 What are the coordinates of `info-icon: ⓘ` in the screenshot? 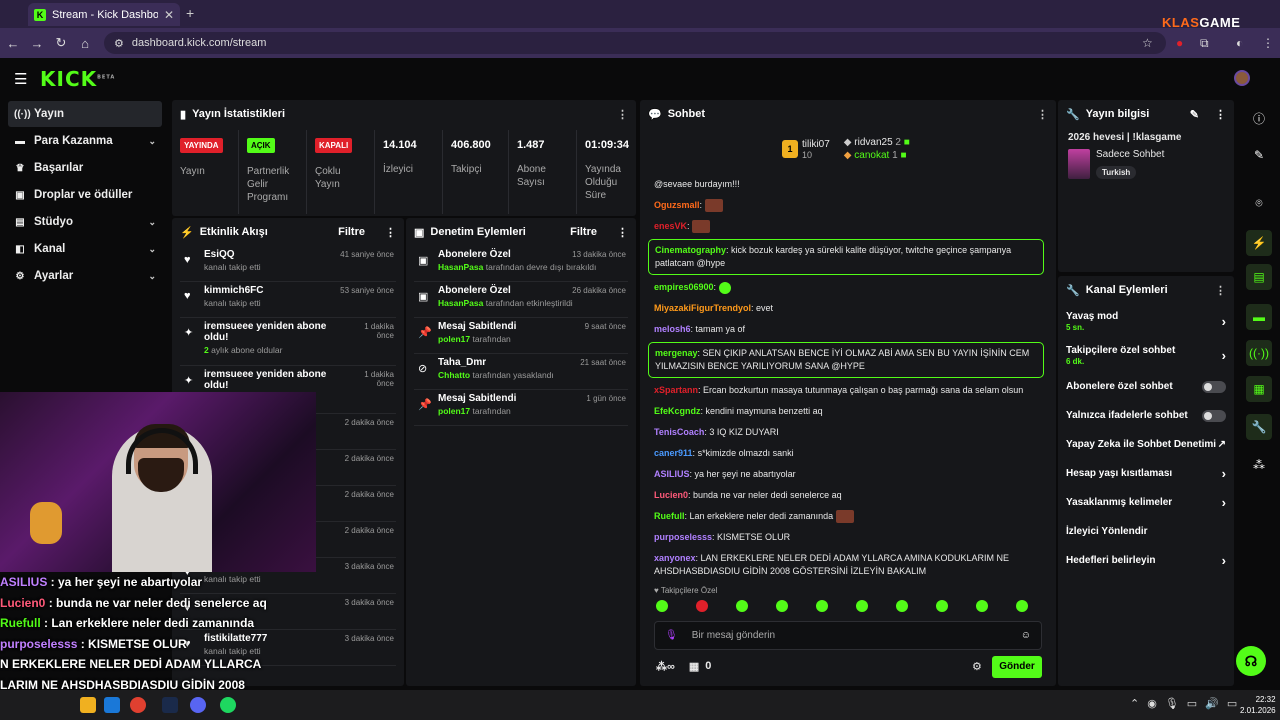 It's located at (1259, 119).